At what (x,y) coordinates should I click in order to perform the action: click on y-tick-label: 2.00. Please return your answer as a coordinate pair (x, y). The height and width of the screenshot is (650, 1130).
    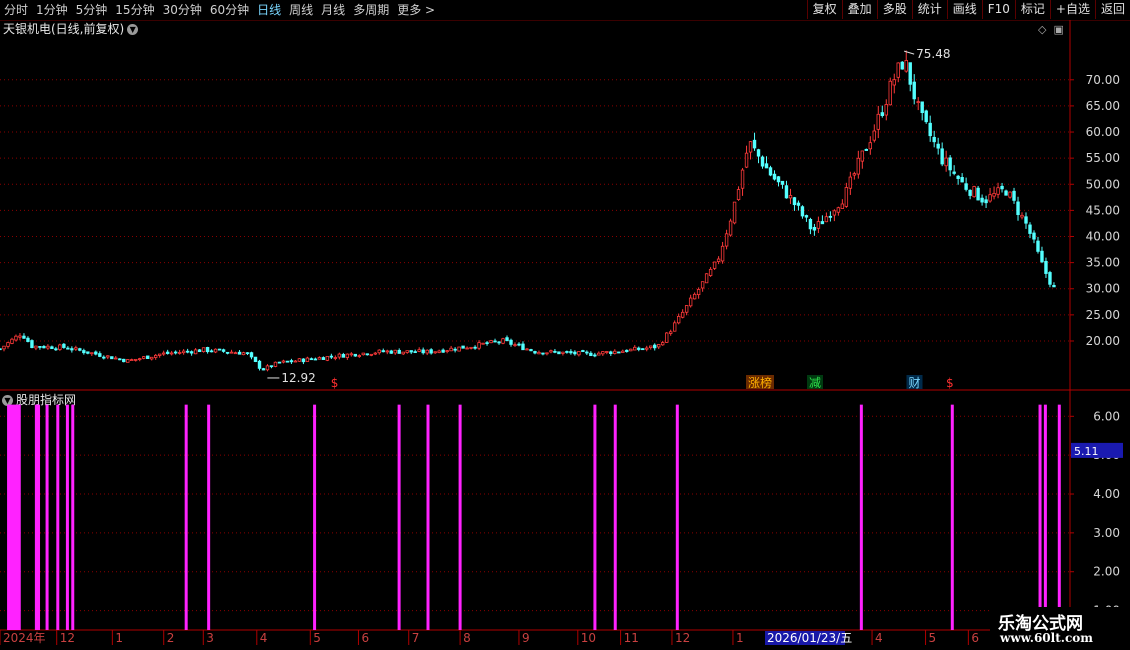
    Looking at the image, I should click on (1106, 572).